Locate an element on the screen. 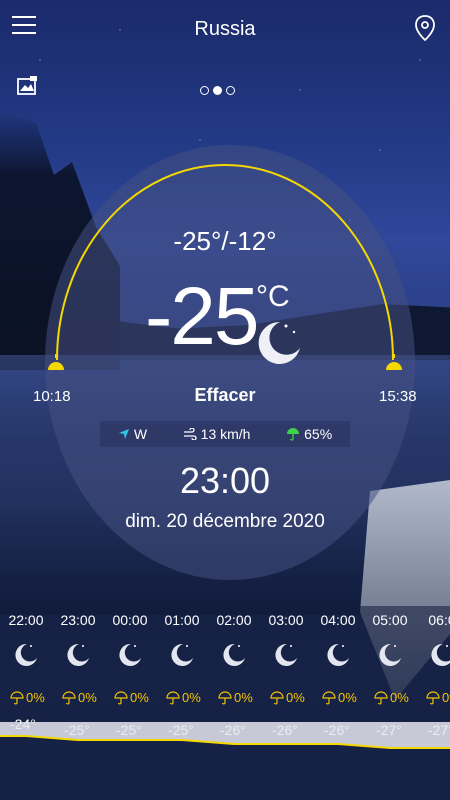 The width and height of the screenshot is (450, 800). page-indicator is located at coordinates (217, 90).